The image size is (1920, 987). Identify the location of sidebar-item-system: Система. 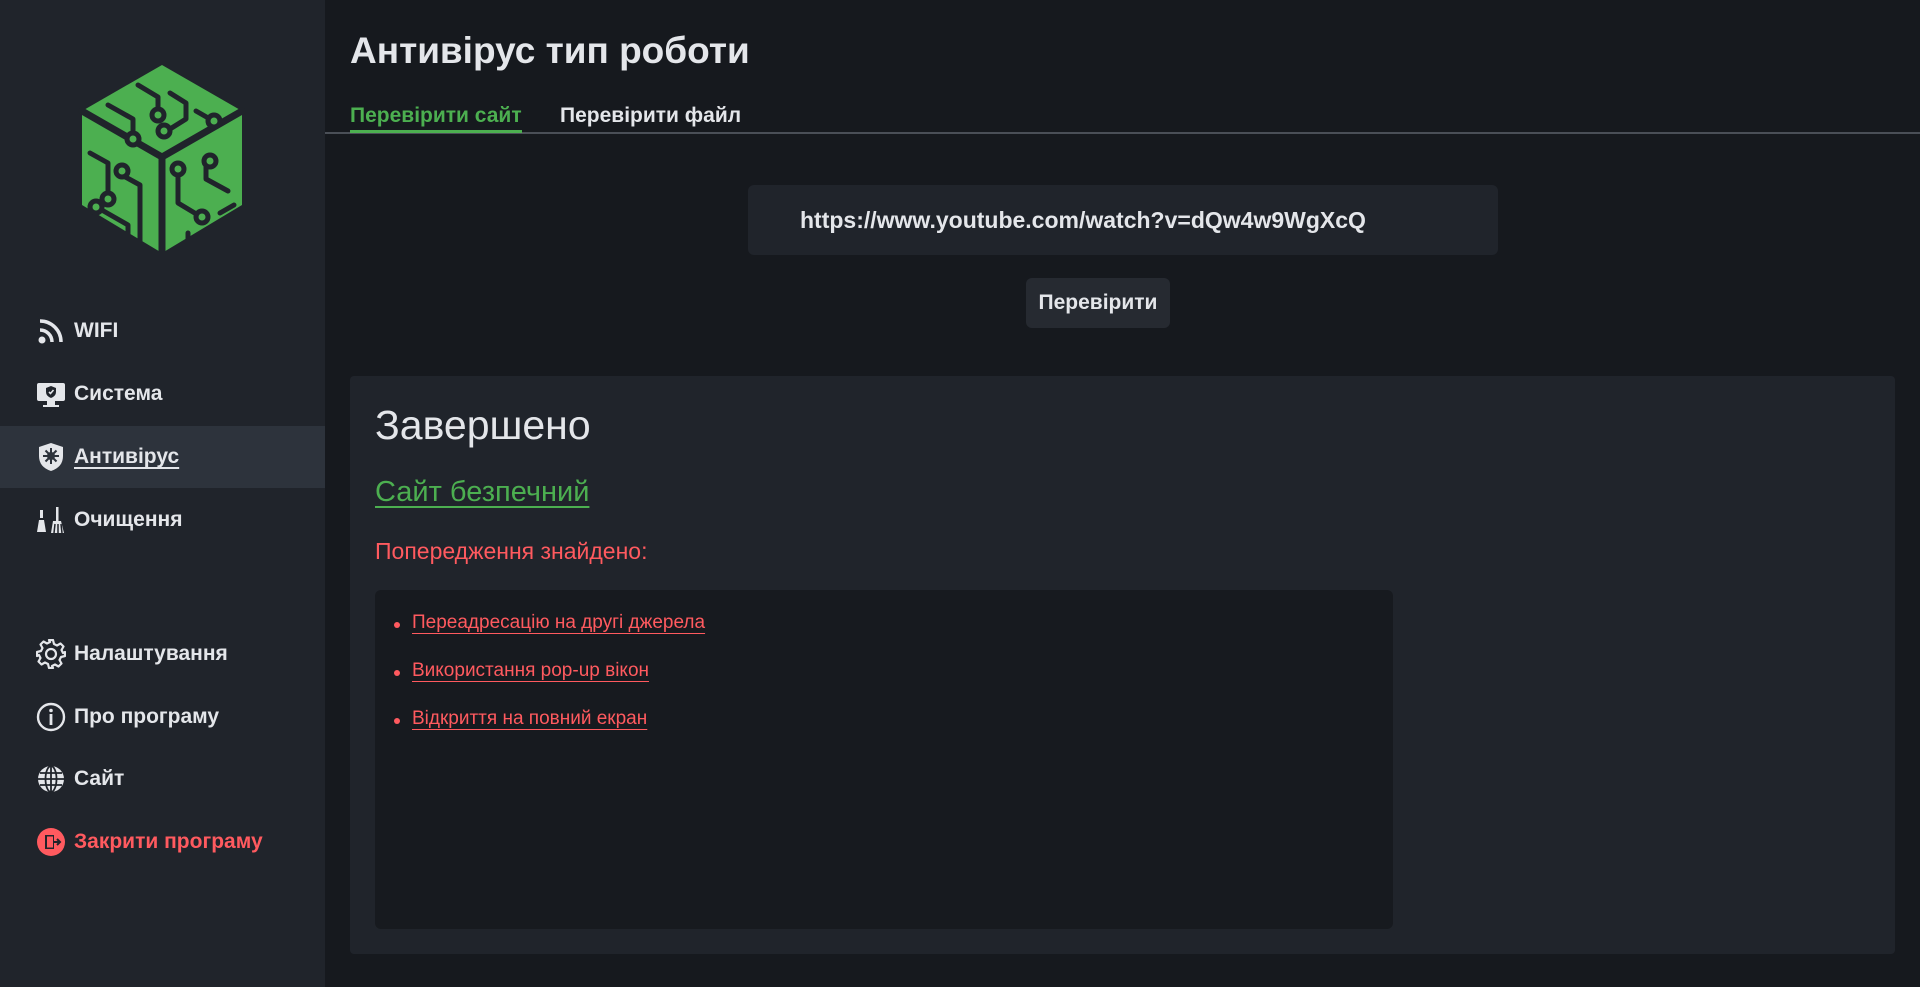
(162, 394).